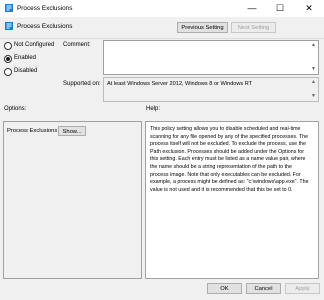 The image size is (324, 300). What do you see at coordinates (82, 84) in the screenshot?
I see `supported-on-label: Supported on:` at bounding box center [82, 84].